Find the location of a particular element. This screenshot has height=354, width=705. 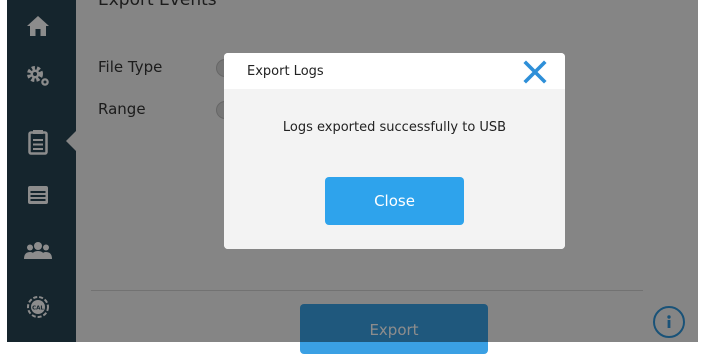

dialog-message: Logs exported successfully to USB is located at coordinates (394, 127).